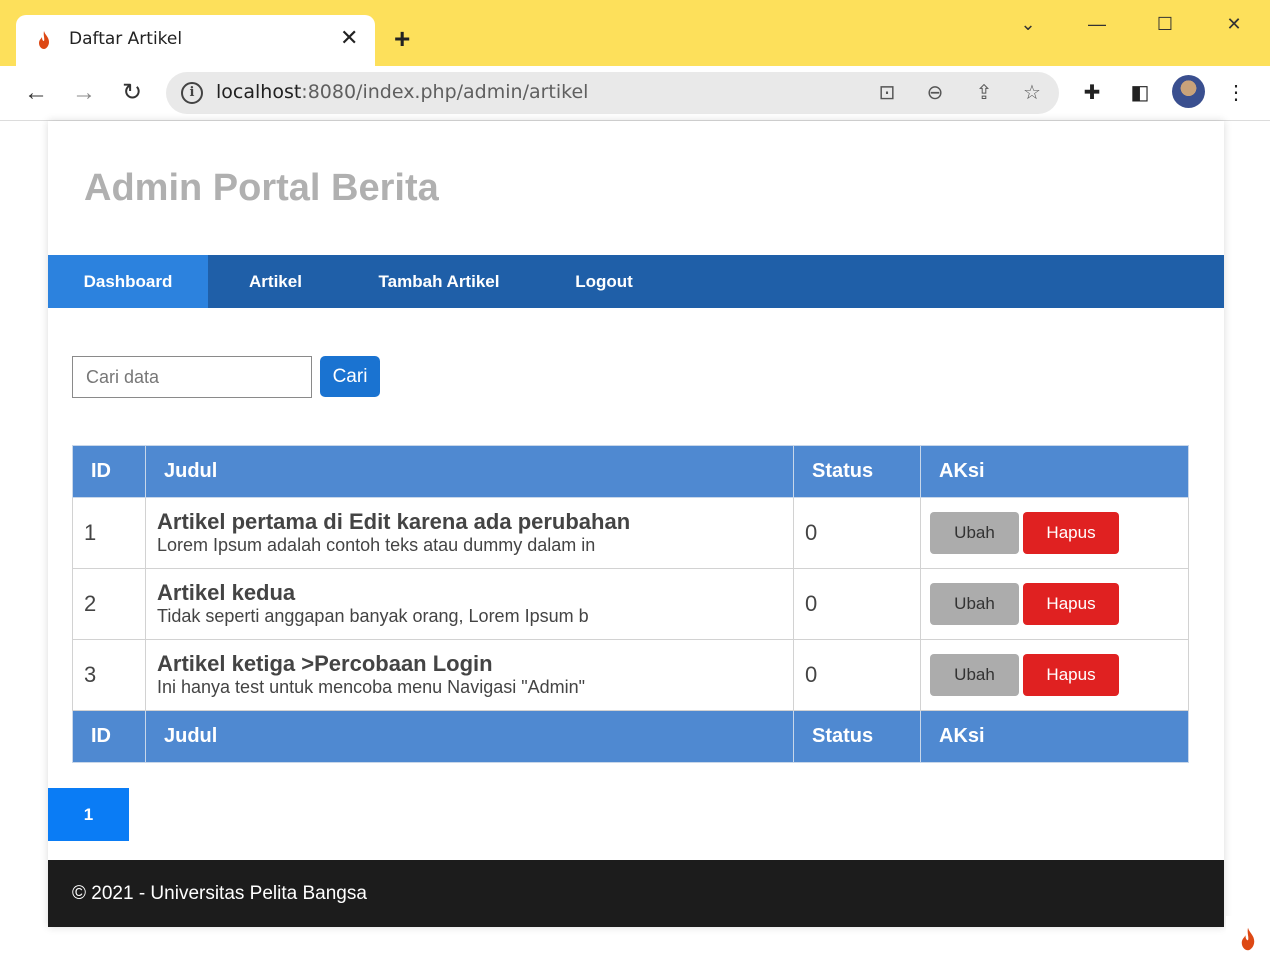 The width and height of the screenshot is (1270, 965). What do you see at coordinates (109, 533) in the screenshot?
I see `cell-id: 1` at bounding box center [109, 533].